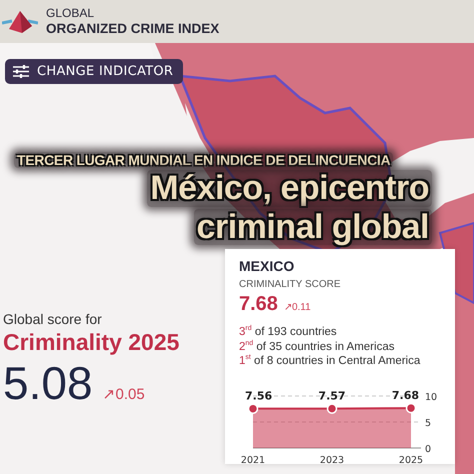  What do you see at coordinates (428, 424) in the screenshot?
I see `axis-label: 5` at bounding box center [428, 424].